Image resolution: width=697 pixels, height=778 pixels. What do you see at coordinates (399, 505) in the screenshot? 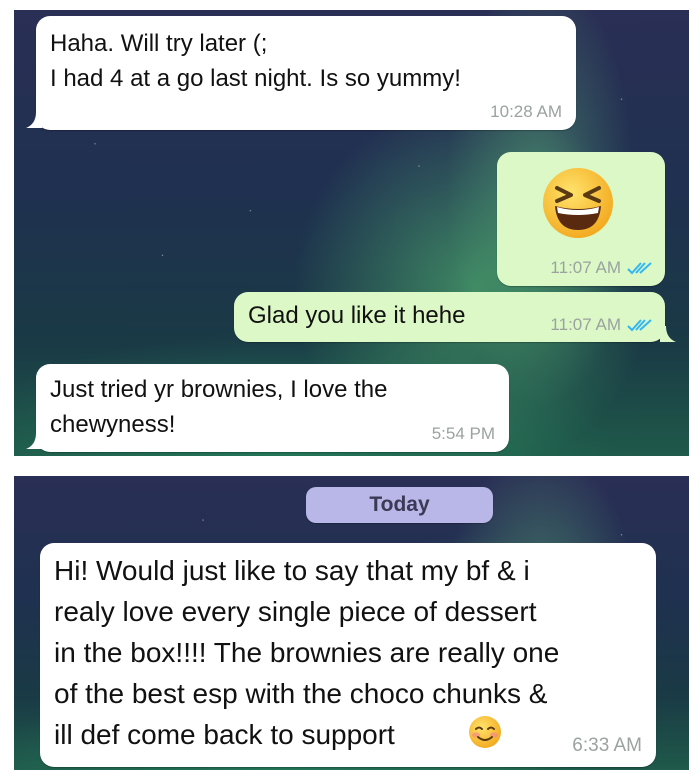
I see `date-separator: Today` at bounding box center [399, 505].